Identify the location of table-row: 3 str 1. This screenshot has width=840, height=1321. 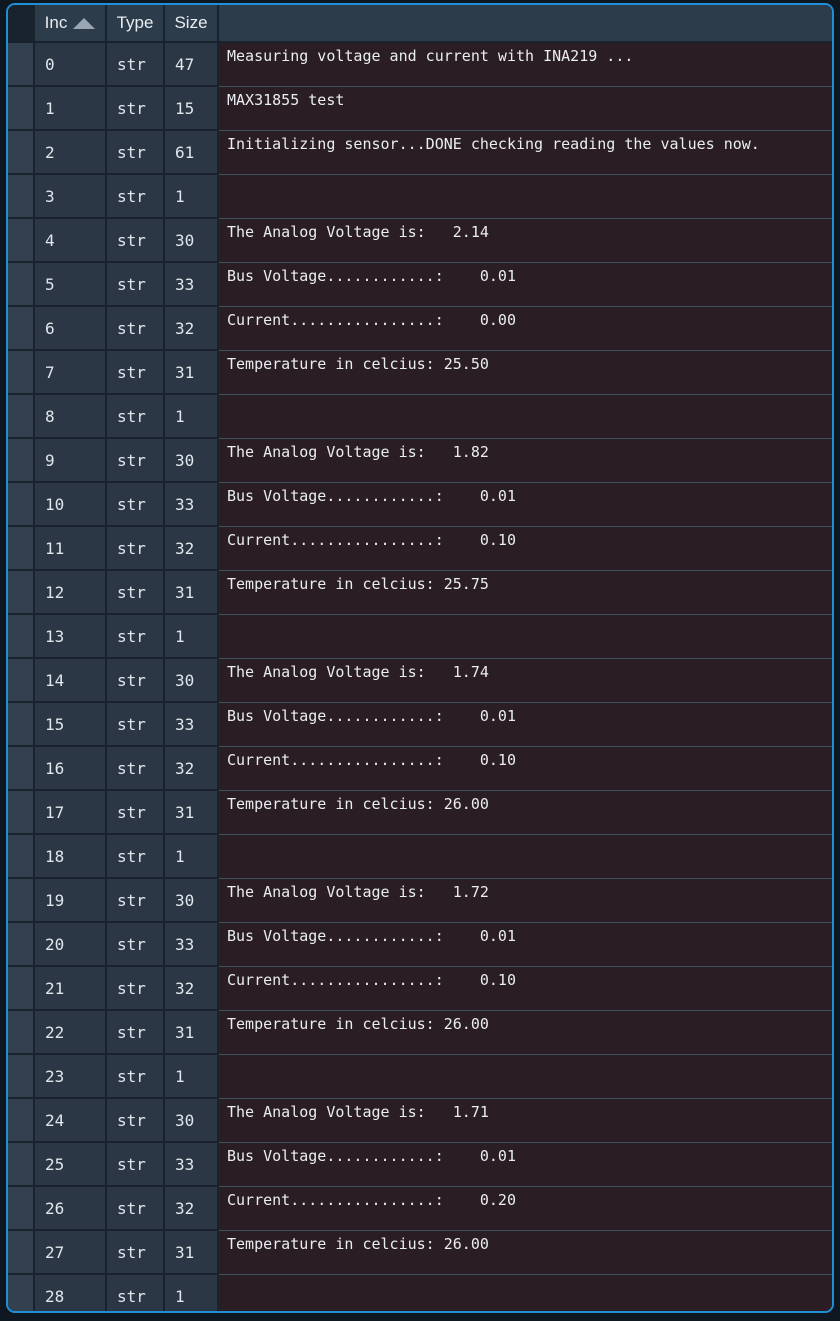
(420, 196).